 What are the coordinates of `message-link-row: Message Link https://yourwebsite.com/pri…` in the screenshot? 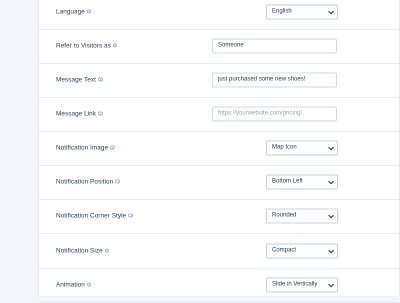 It's located at (219, 114).